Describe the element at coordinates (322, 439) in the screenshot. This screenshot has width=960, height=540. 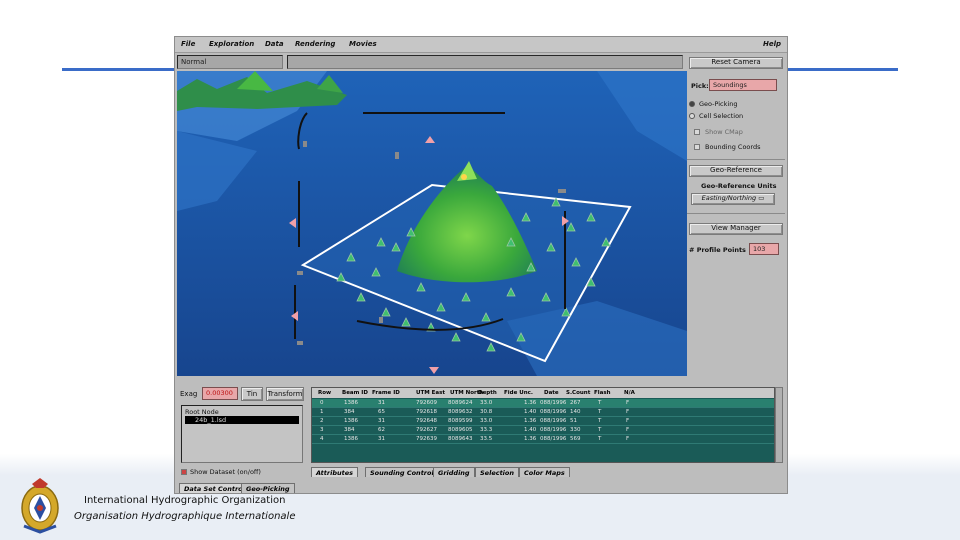
I see `table-cell: 4` at that location.